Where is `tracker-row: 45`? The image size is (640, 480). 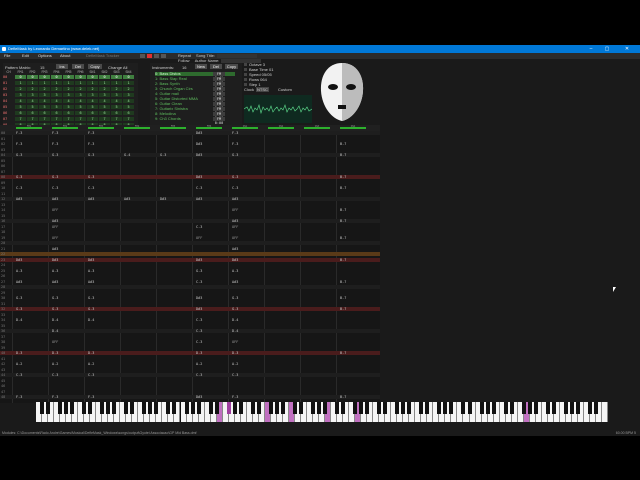 tracker-row: 45 is located at coordinates (190, 381).